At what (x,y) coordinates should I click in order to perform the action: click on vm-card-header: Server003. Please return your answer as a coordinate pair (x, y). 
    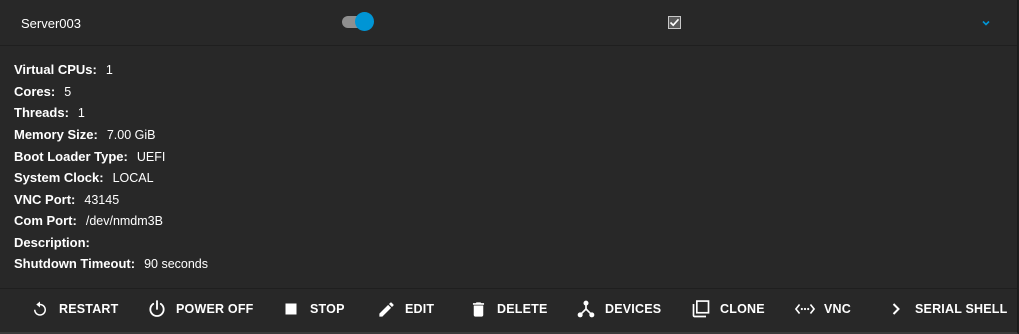
    Looking at the image, I should click on (508, 23).